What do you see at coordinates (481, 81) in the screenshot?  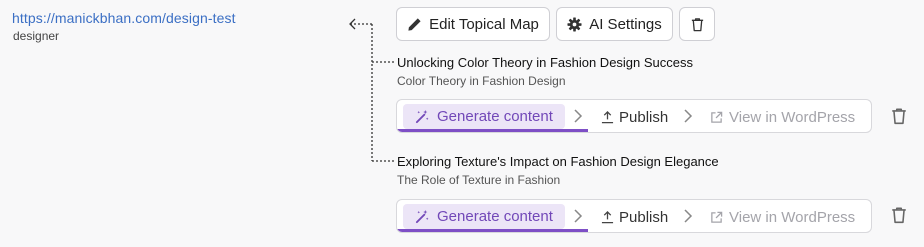 I see `article-subtitle: Color Theory in Fashion Design` at bounding box center [481, 81].